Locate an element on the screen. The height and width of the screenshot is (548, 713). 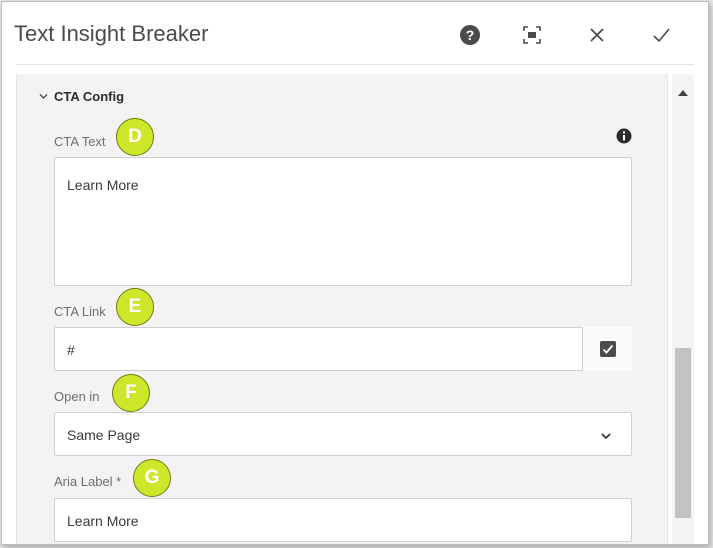
help-button: ? is located at coordinates (472, 37).